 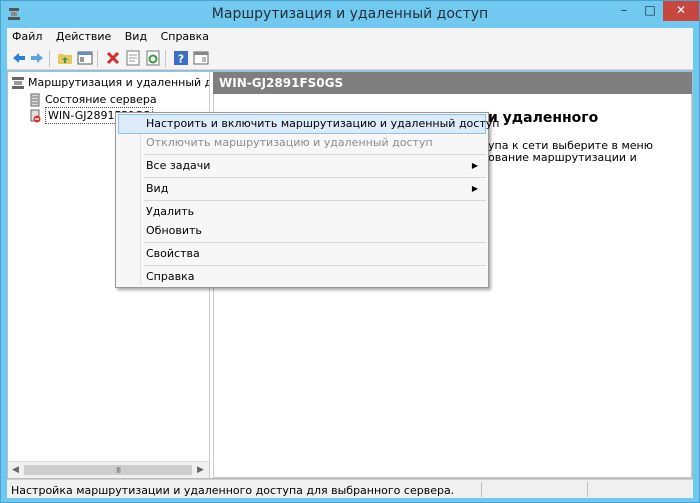 I want to click on menu-item-refresh: Обновить, so click(x=302, y=231).